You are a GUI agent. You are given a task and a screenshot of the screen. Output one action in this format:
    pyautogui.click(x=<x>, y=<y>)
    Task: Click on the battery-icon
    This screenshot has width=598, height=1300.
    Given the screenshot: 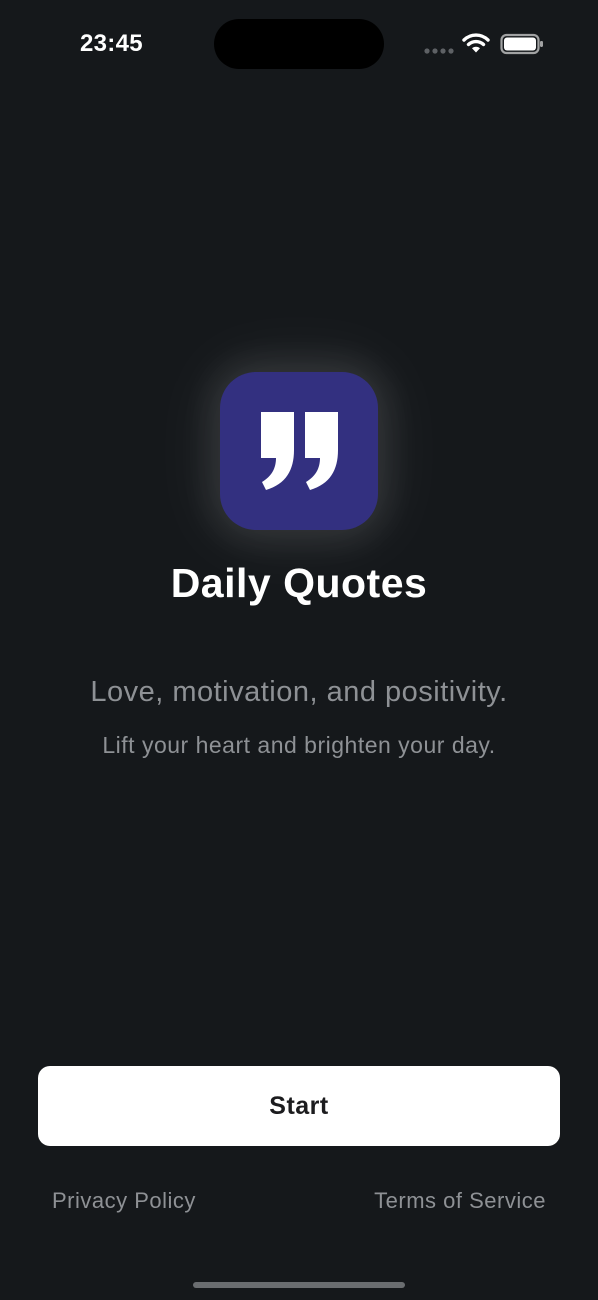 What is the action you would take?
    pyautogui.click(x=521, y=44)
    